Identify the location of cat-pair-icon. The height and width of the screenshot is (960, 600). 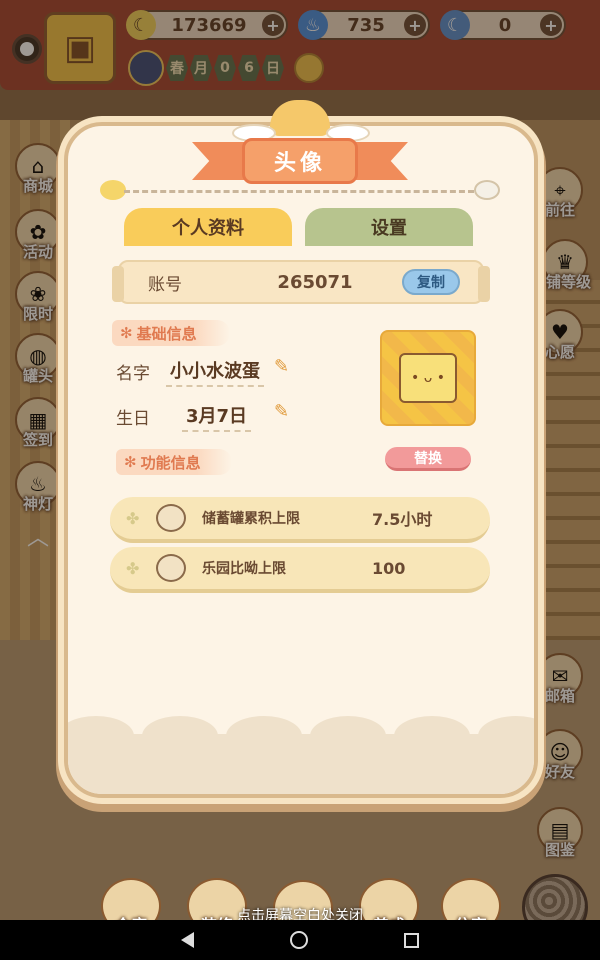
(171, 568).